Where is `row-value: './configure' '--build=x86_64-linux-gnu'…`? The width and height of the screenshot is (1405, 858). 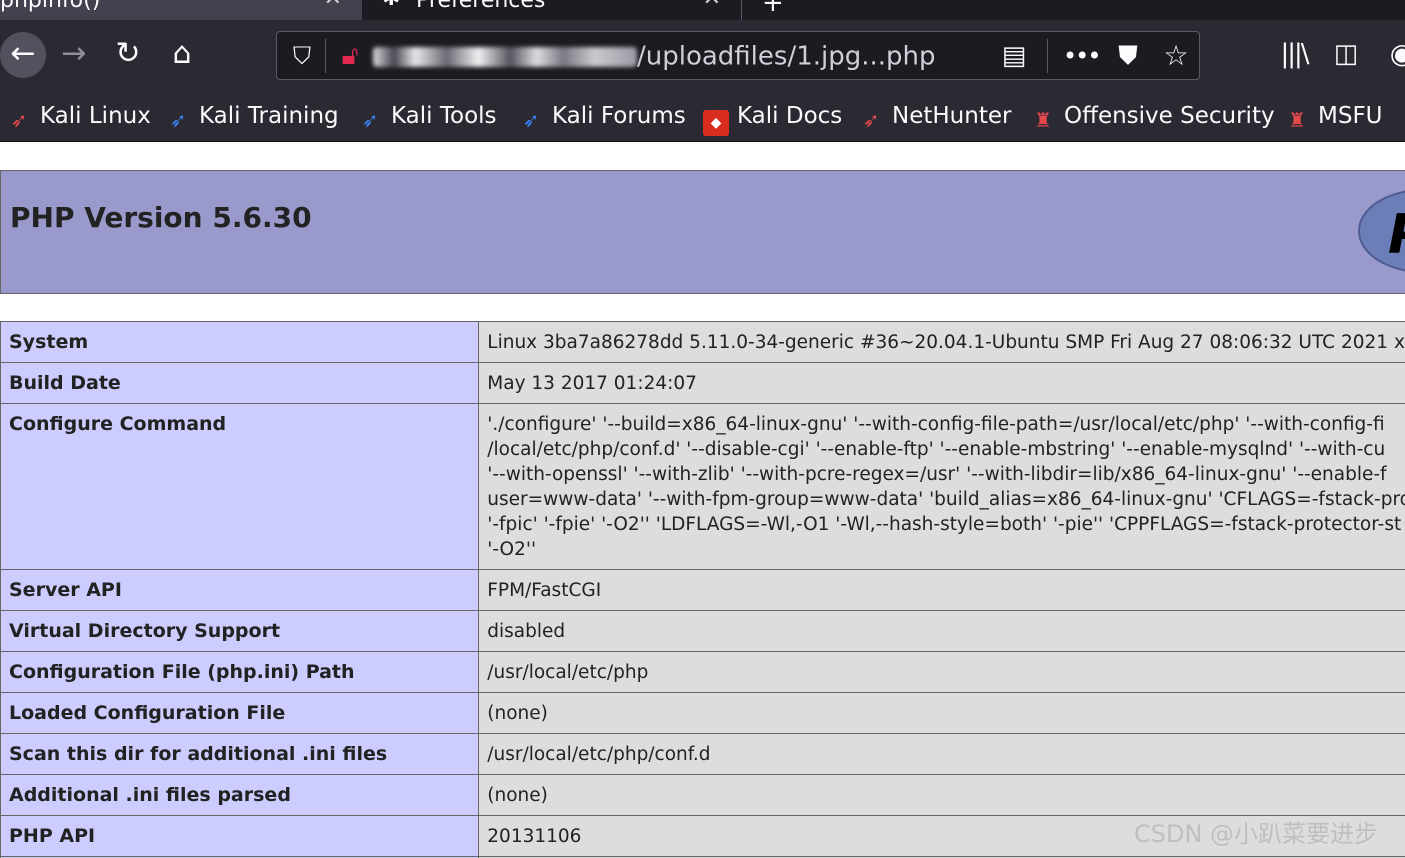
row-value: './configure' '--build=x86_64-linux-gnu'… is located at coordinates (941, 486).